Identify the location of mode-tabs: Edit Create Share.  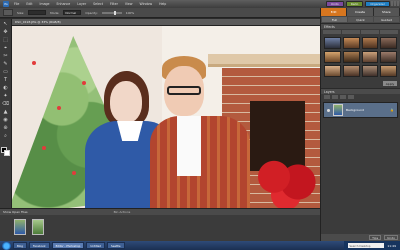
(360, 12).